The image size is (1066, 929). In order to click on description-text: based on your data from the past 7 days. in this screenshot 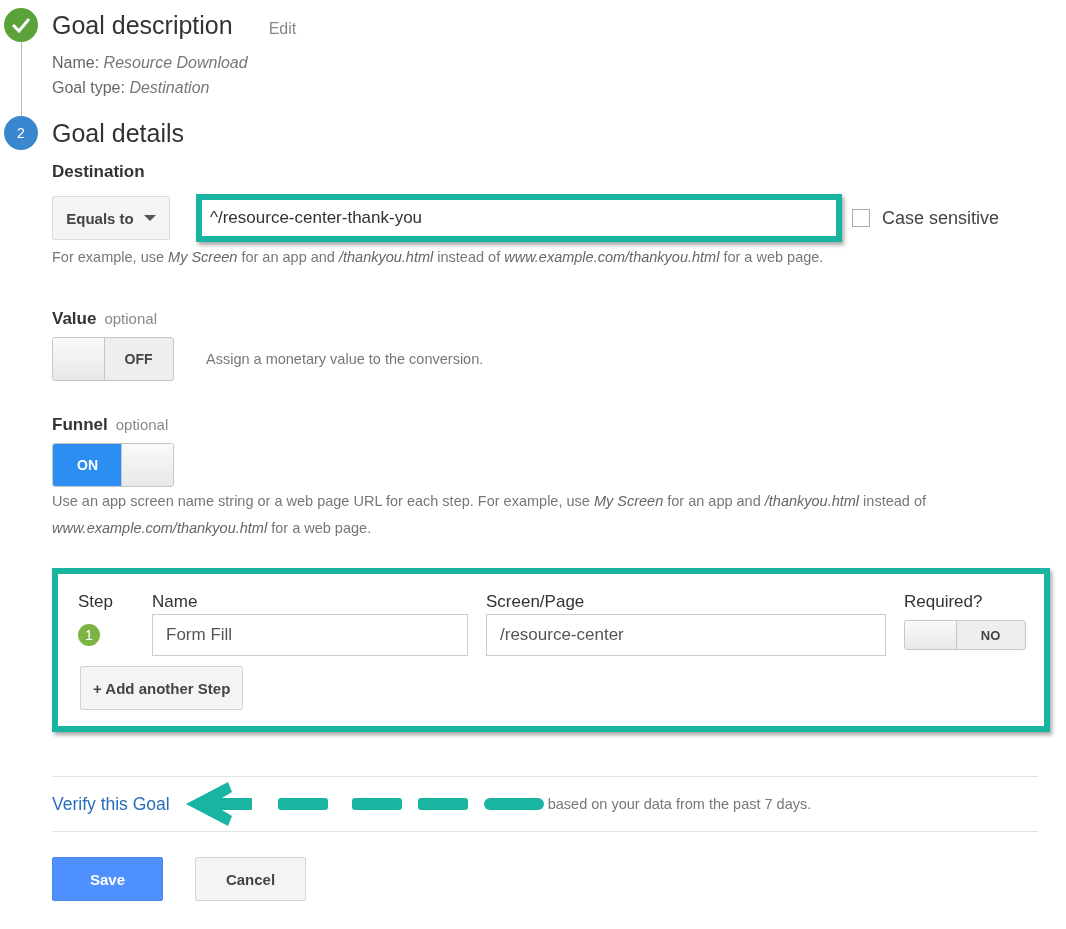, I will do `click(679, 804)`.